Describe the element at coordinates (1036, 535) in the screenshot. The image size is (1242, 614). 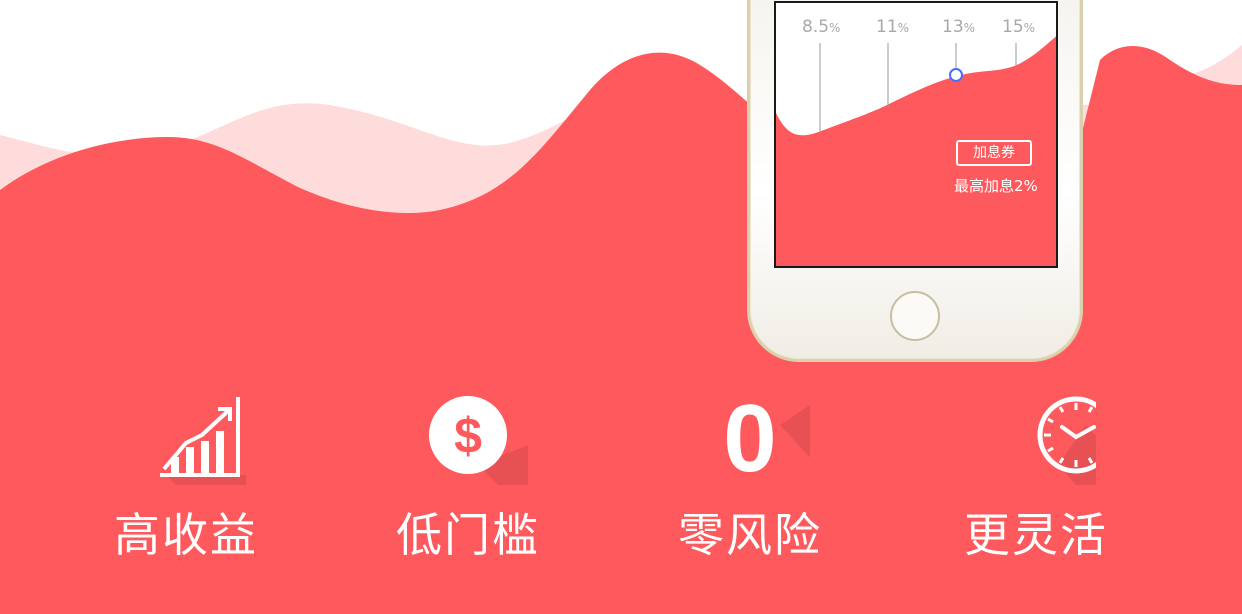
I see `feature-label: 更灵活` at that location.